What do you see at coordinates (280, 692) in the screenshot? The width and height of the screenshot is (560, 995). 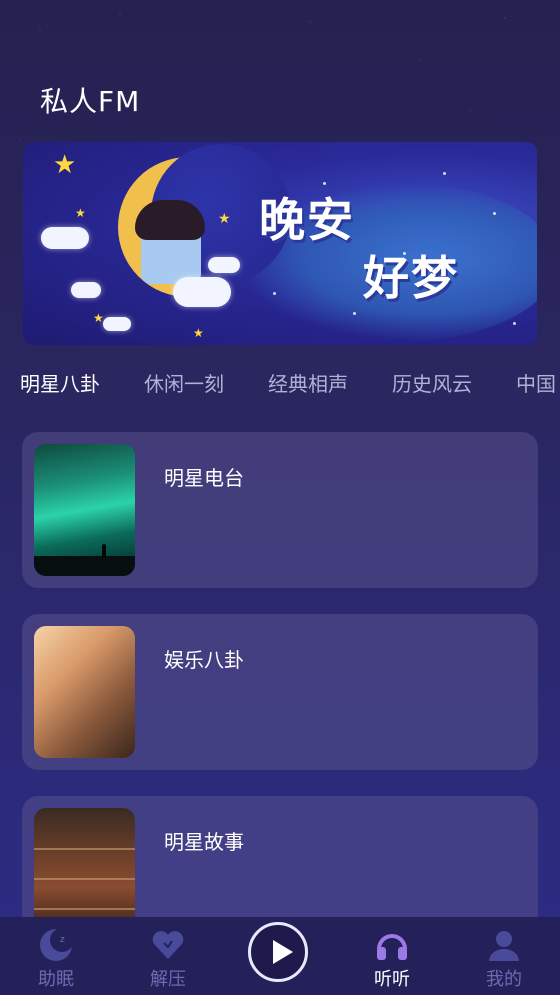 I see `list-item: 娱乐八卦` at bounding box center [280, 692].